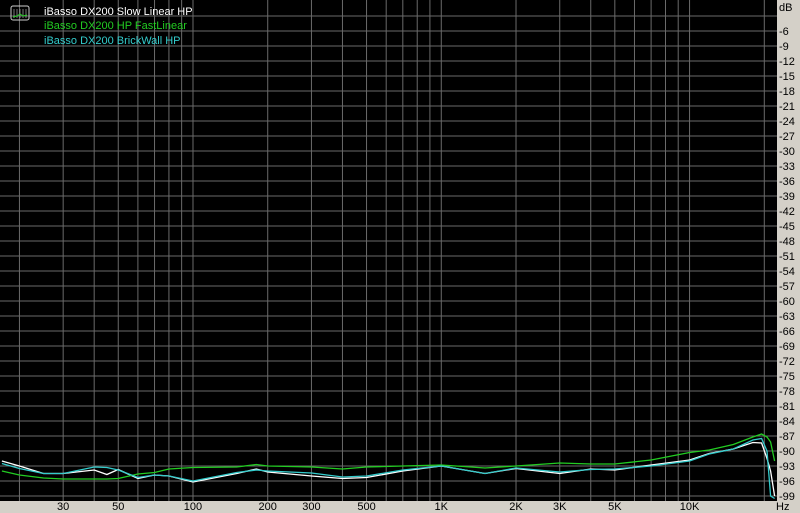 The width and height of the screenshot is (800, 513). What do you see at coordinates (782, 507) in the screenshot?
I see `x-axis-label: Hz` at bounding box center [782, 507].